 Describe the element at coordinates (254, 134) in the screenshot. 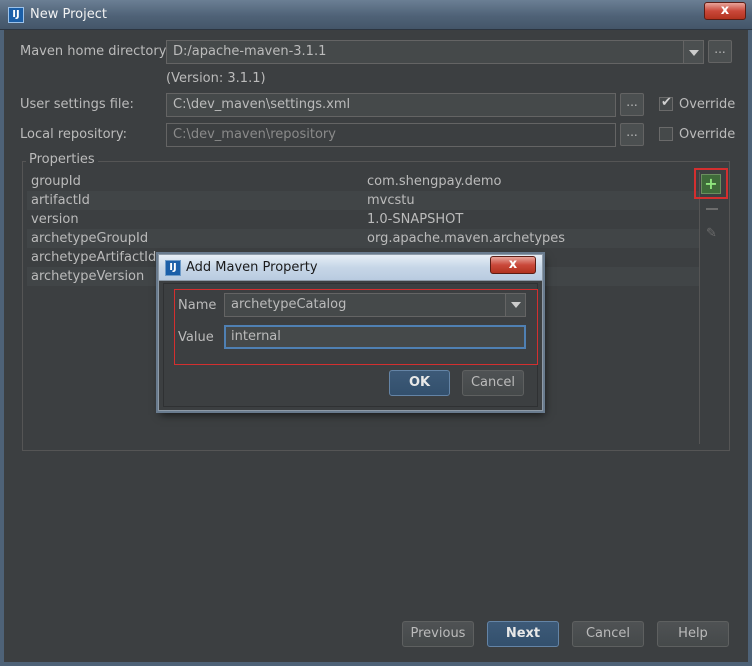

I see `local-repository-value: C:\dev_maven\repository` at that location.